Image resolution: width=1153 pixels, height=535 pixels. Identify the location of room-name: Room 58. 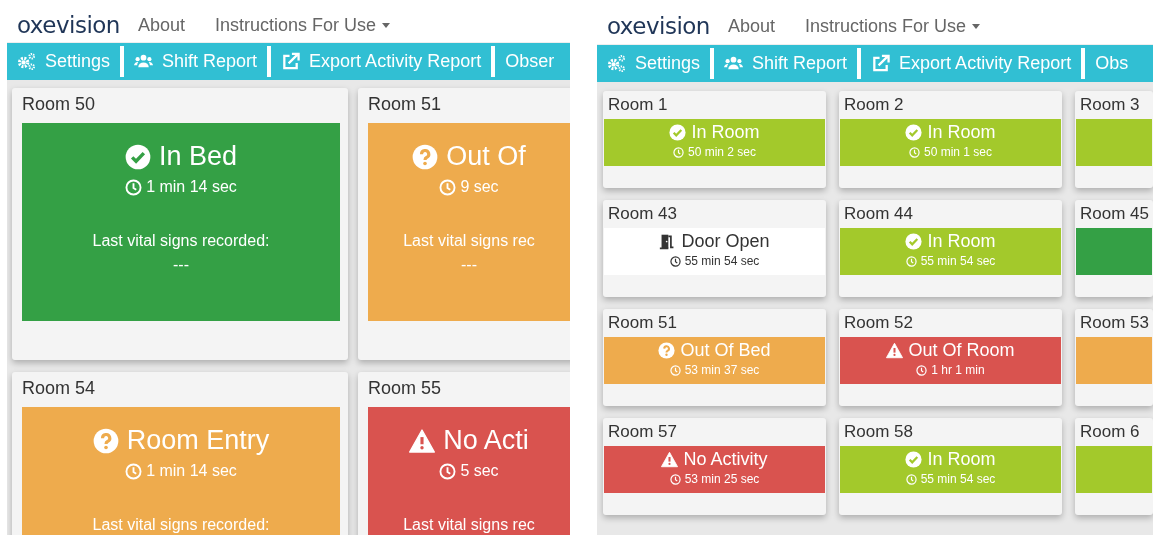
(878, 432).